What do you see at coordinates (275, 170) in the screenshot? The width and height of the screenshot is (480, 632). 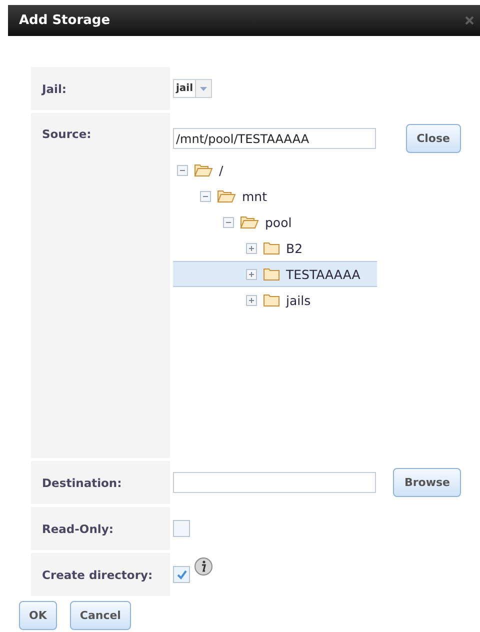 I see `tree-item: /` at bounding box center [275, 170].